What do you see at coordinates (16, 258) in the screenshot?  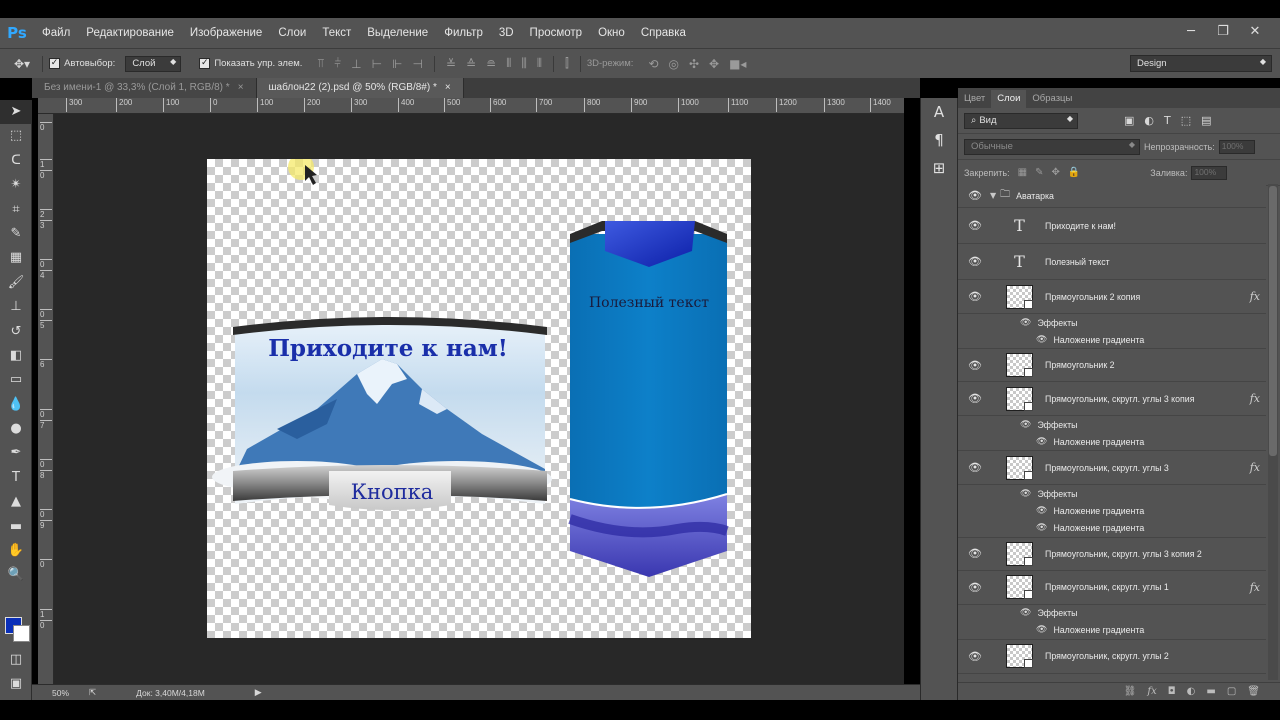 I see `healing-brush-tool-icon: ▦` at bounding box center [16, 258].